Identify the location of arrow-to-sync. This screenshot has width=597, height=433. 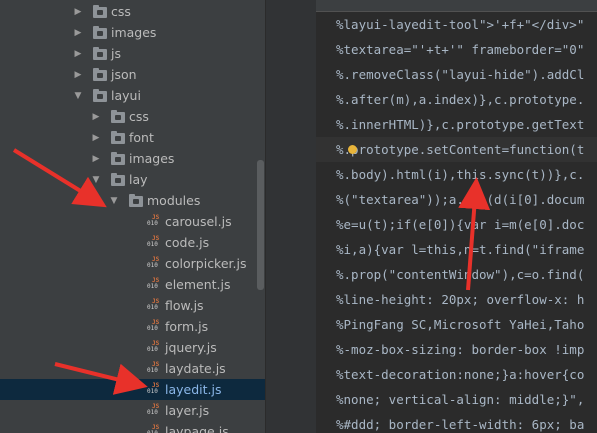
(474, 234).